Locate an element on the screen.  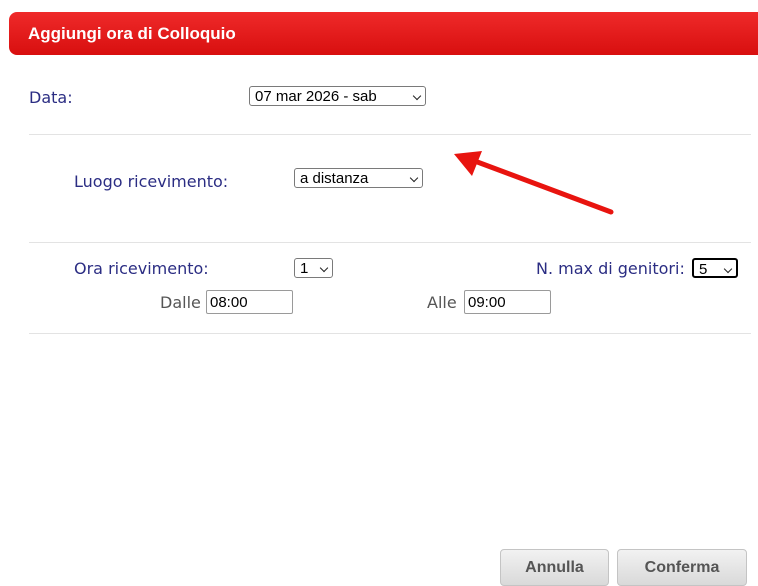
location-select-value: a distanza is located at coordinates (334, 178).